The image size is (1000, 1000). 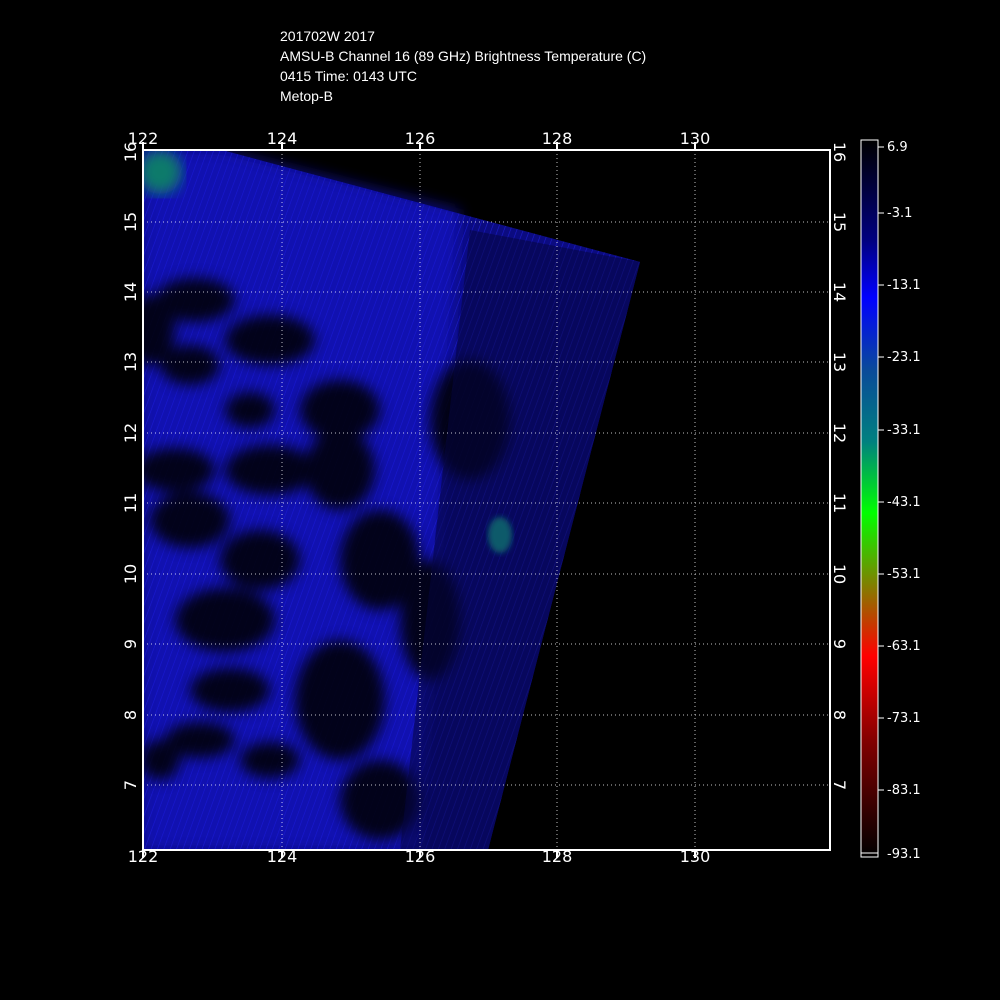 What do you see at coordinates (839, 466) in the screenshot?
I see `lat-labels-right: 16 15 14 13 12 11 10 9 8 7` at bounding box center [839, 466].